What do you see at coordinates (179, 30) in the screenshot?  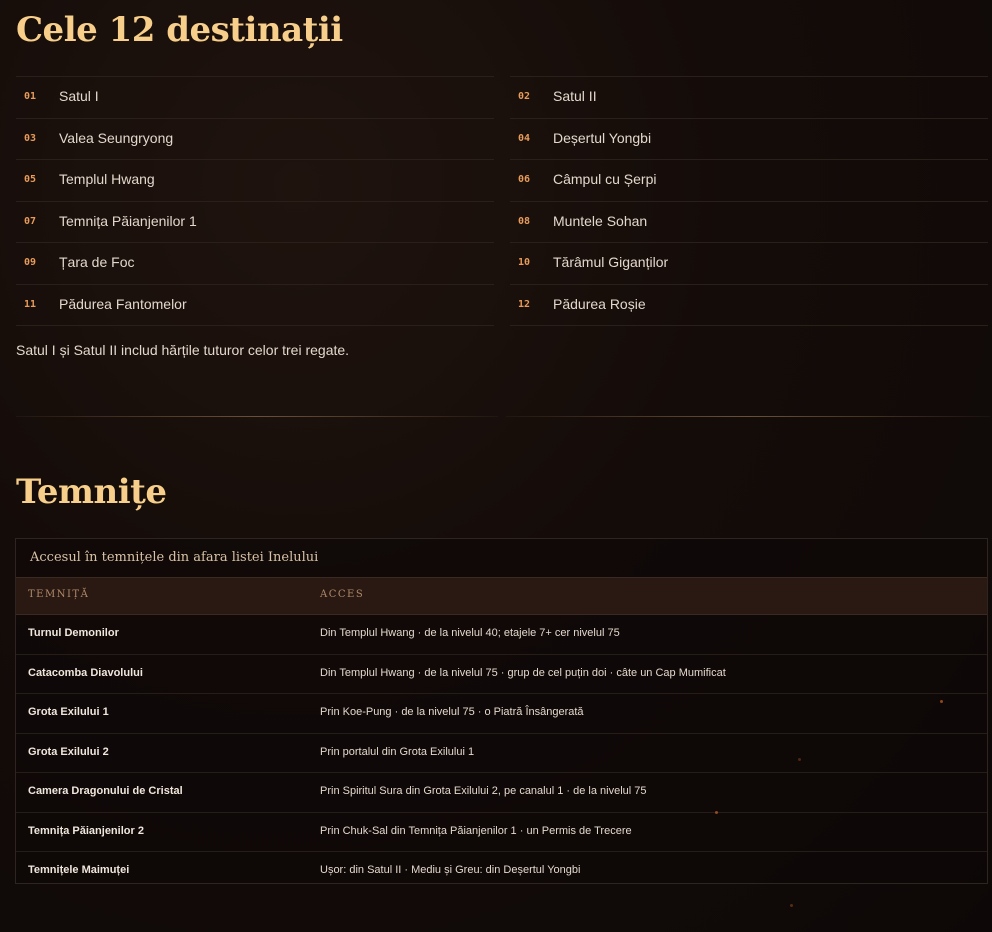 I see `destinations-title: Cele 12 destinații` at bounding box center [179, 30].